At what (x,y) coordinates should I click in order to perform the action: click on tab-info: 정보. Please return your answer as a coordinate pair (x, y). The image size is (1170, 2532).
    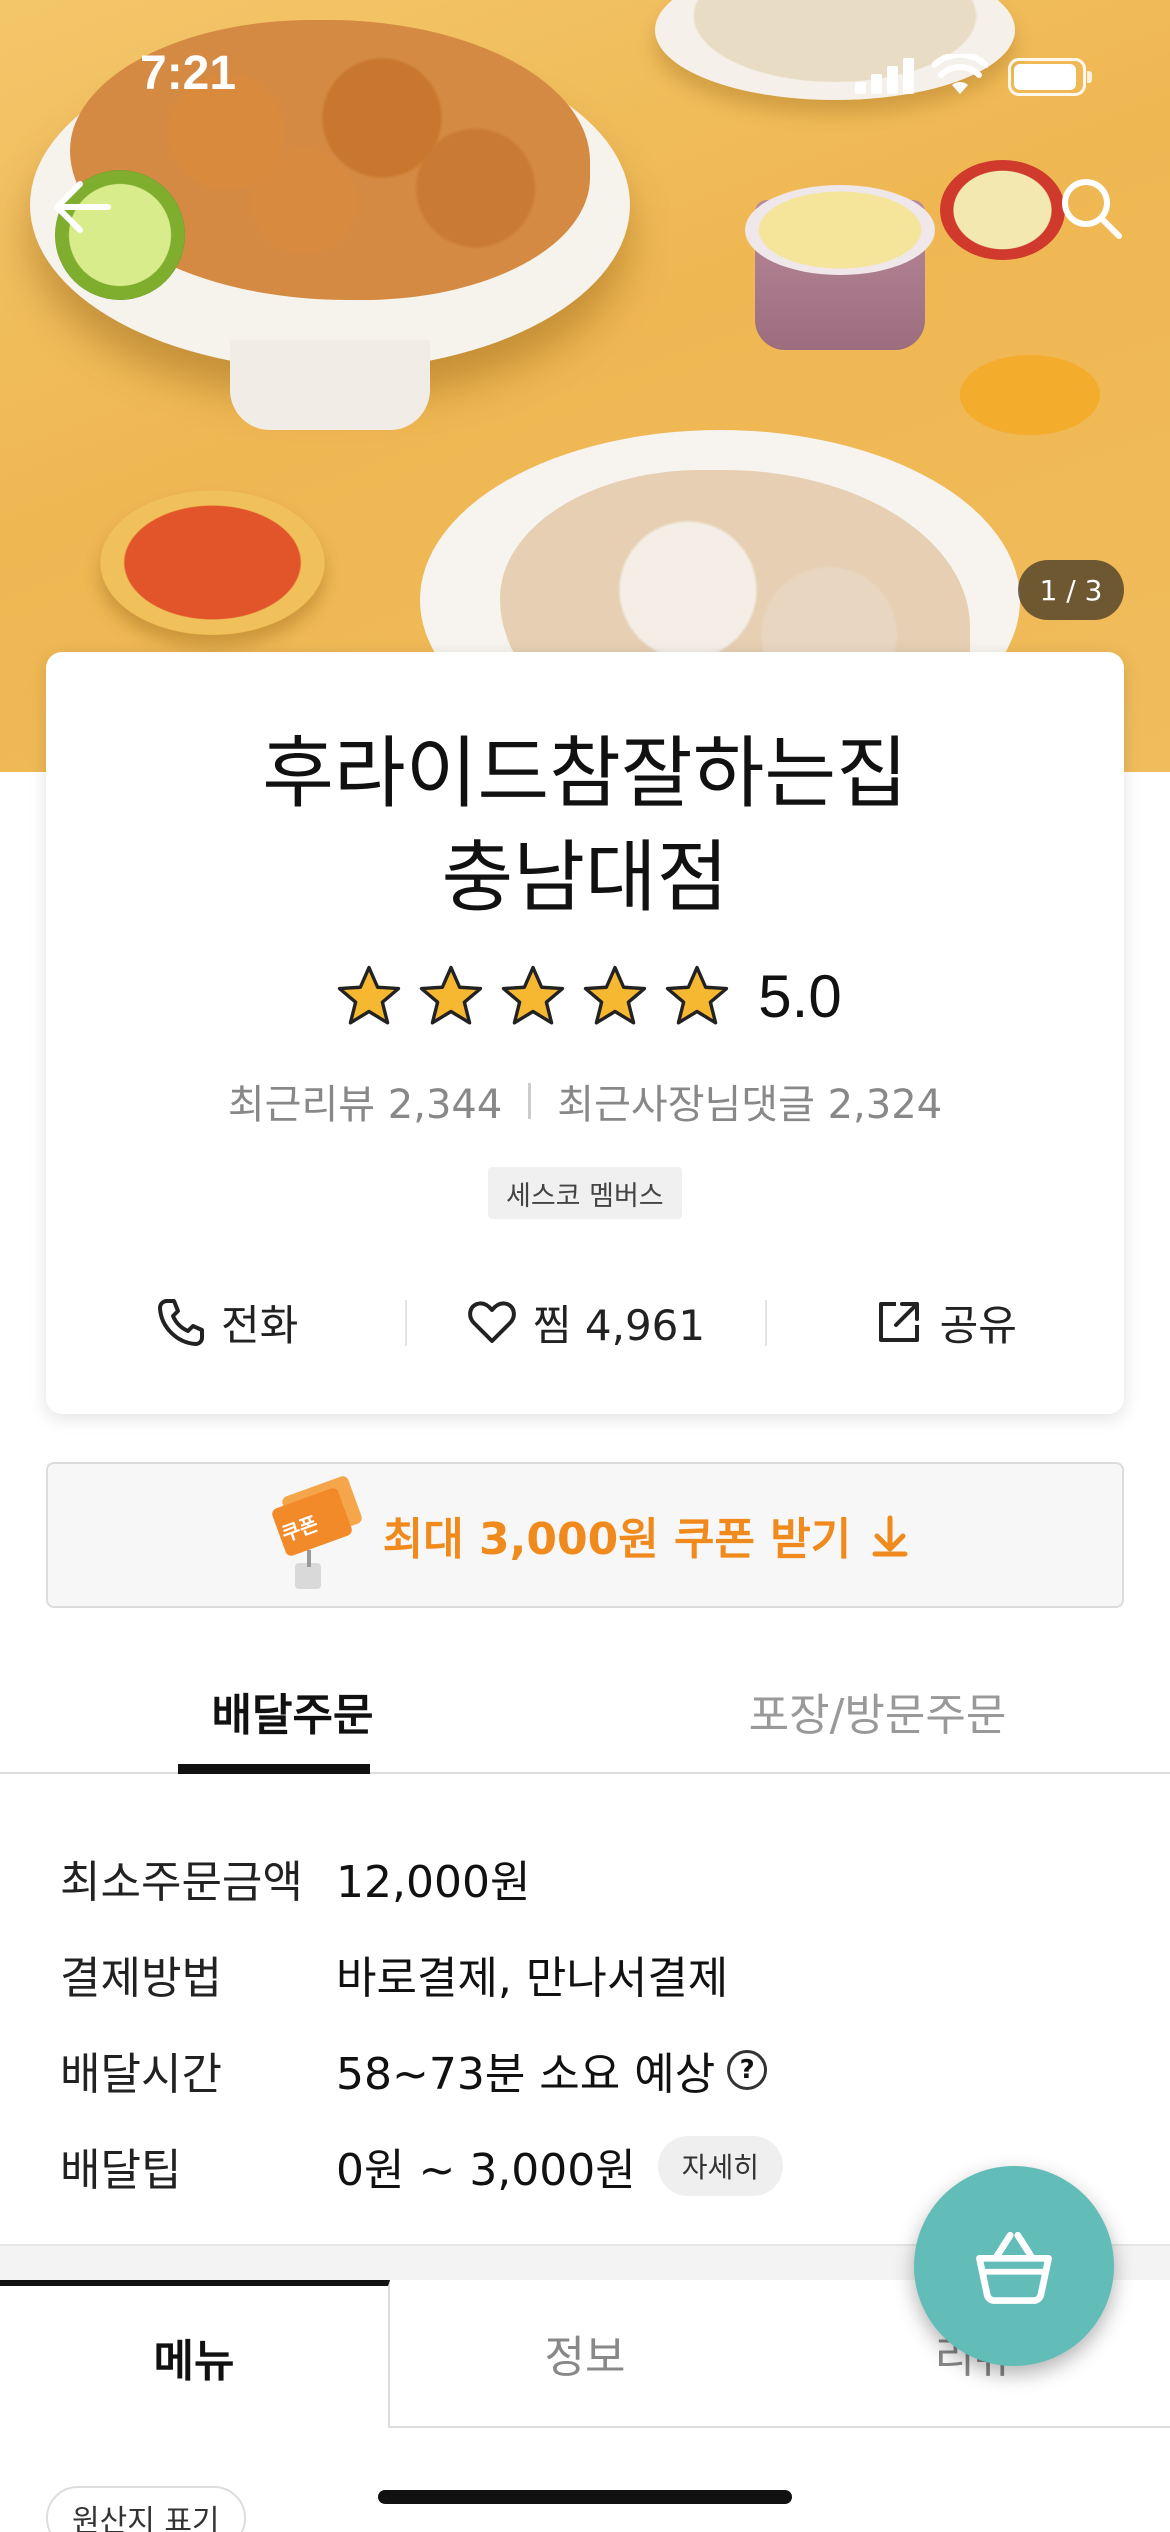
    Looking at the image, I should click on (585, 2354).